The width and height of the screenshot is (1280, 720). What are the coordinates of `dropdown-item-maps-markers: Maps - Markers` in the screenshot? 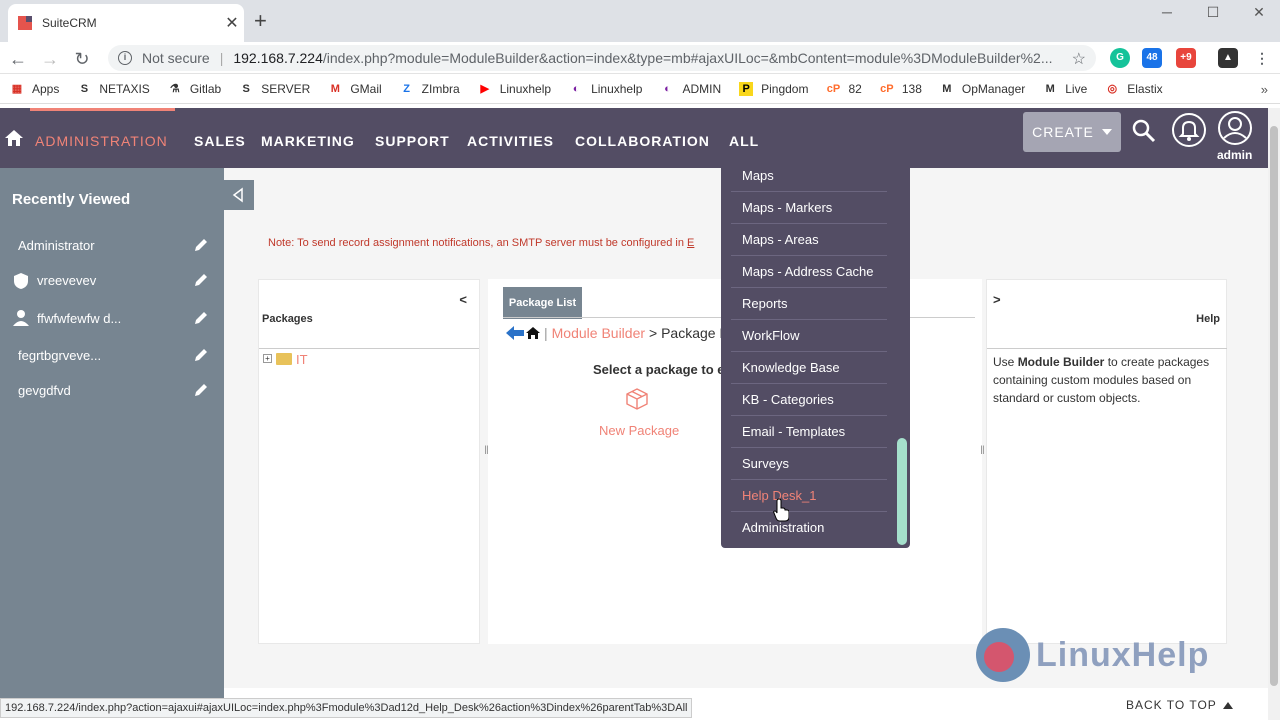 It's located at (809, 208).